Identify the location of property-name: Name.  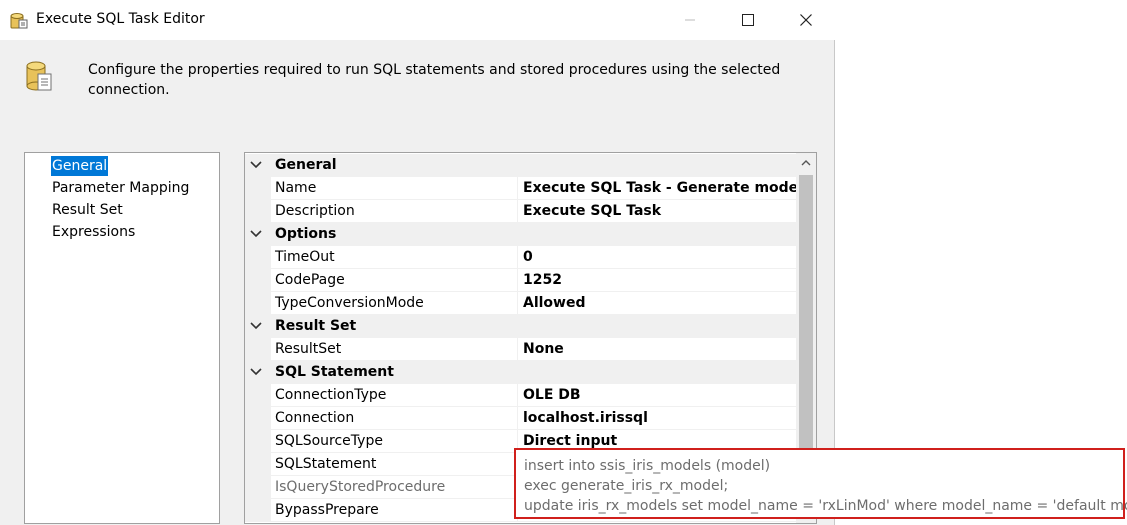
(296, 188).